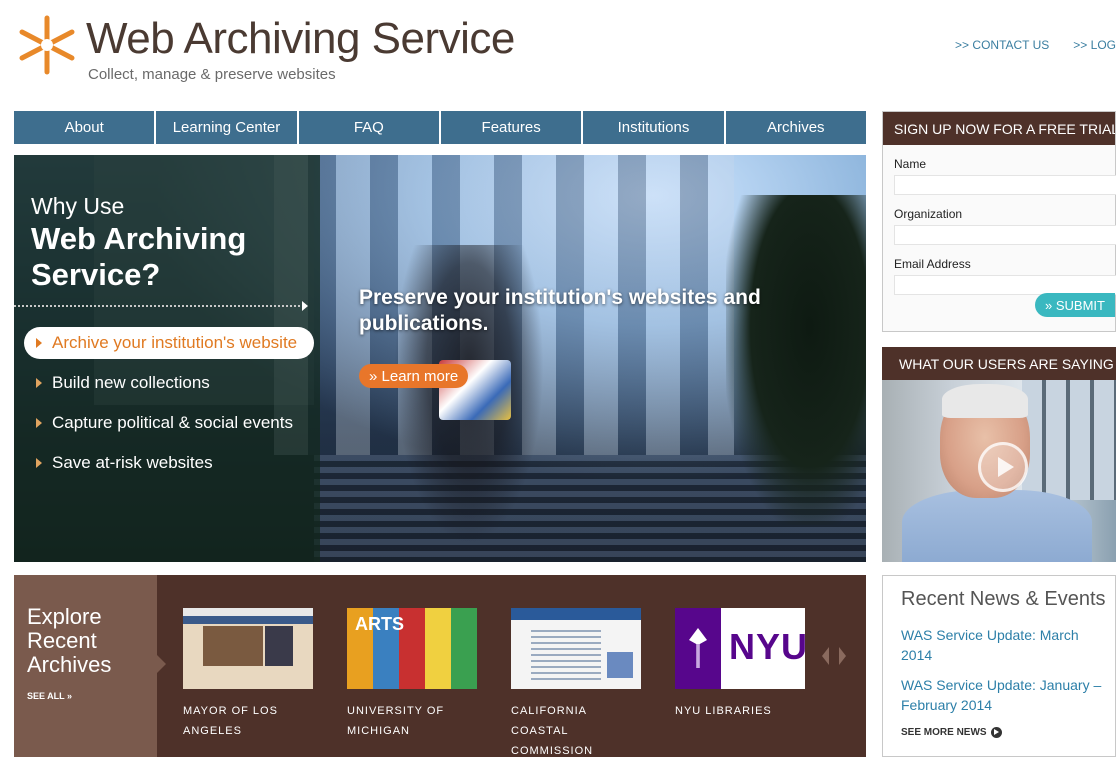 This screenshot has height=757, width=1116. I want to click on organization-field, so click(1005, 235).